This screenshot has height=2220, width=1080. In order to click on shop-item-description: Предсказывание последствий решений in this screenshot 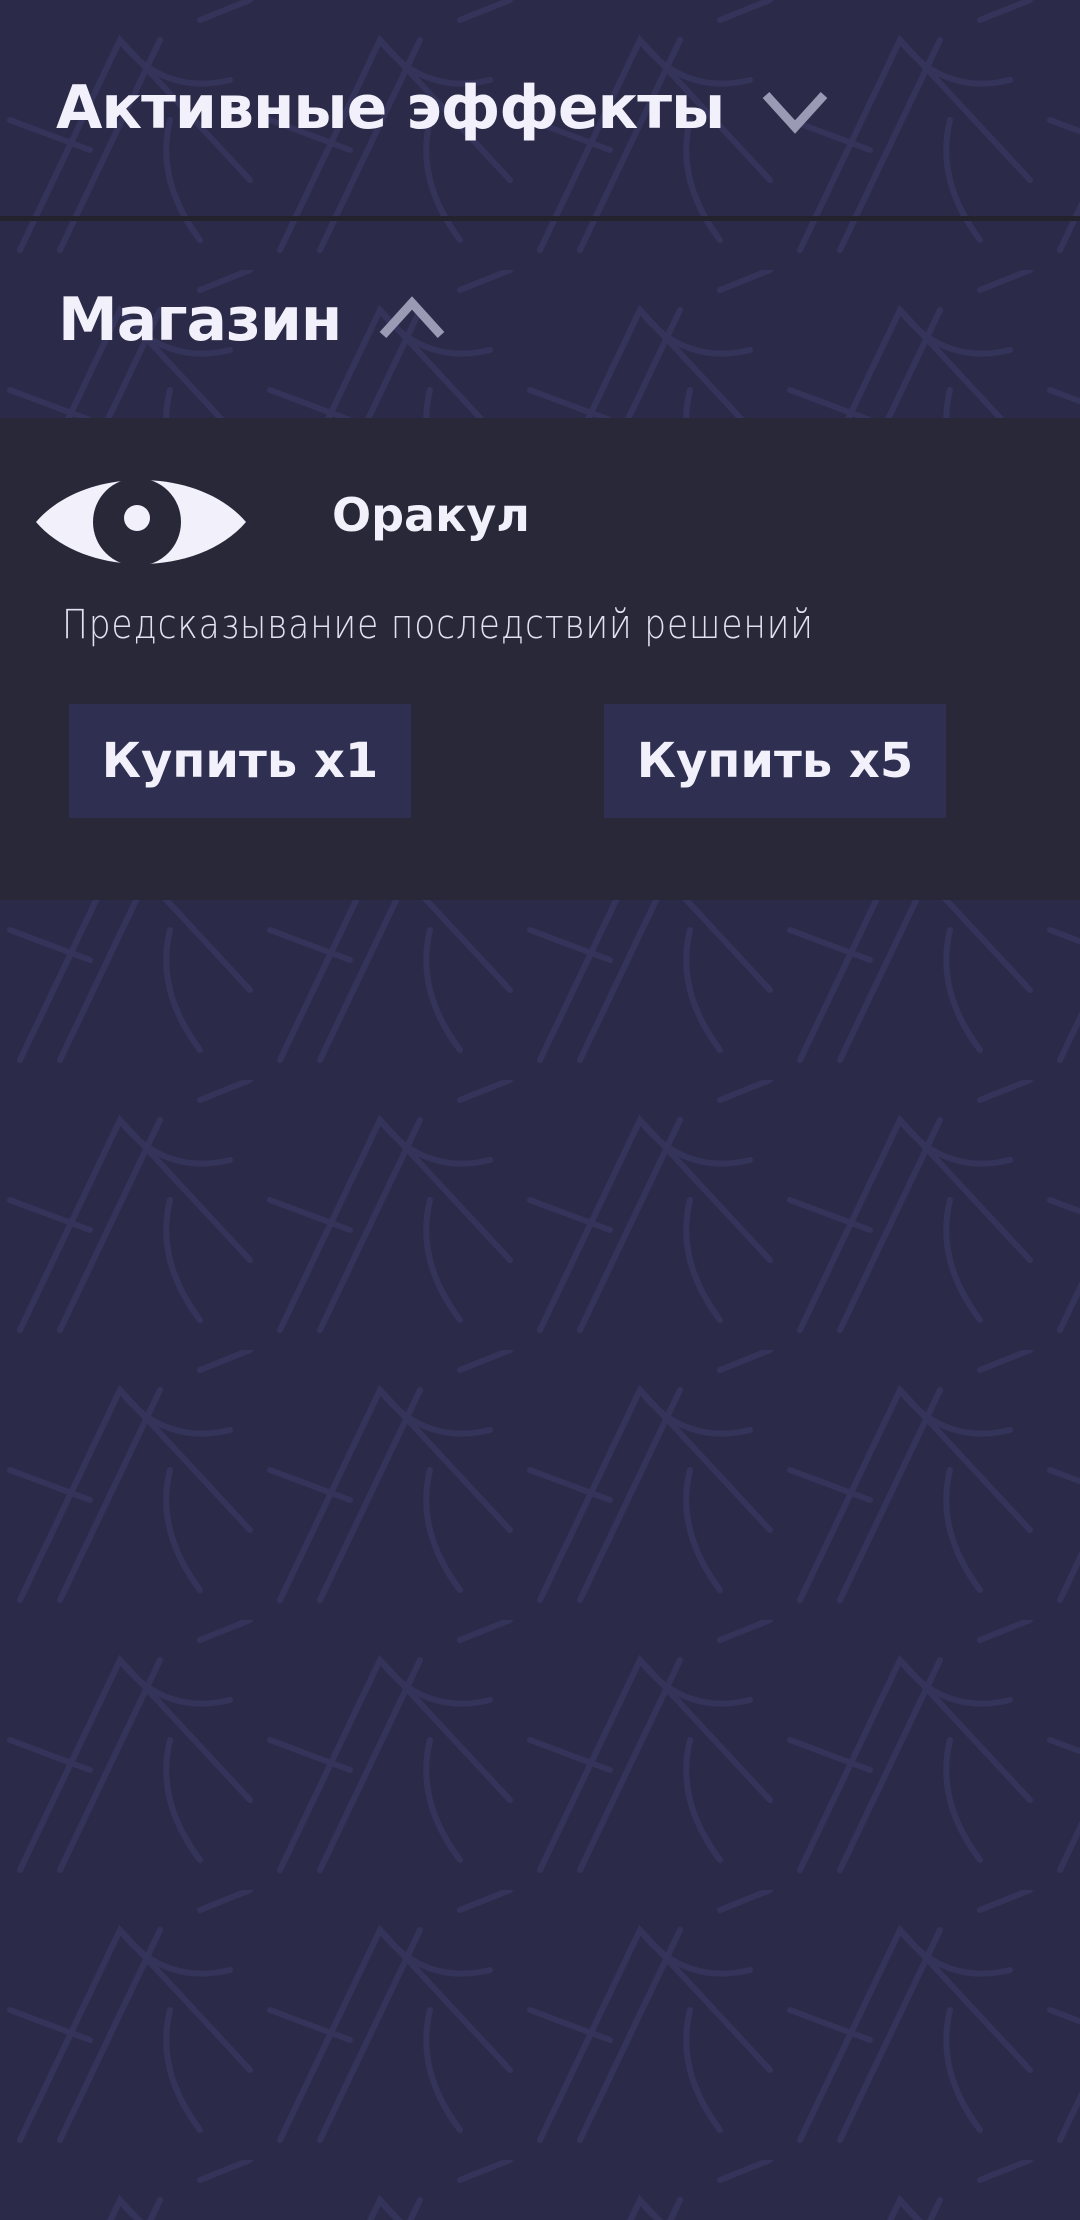, I will do `click(438, 625)`.